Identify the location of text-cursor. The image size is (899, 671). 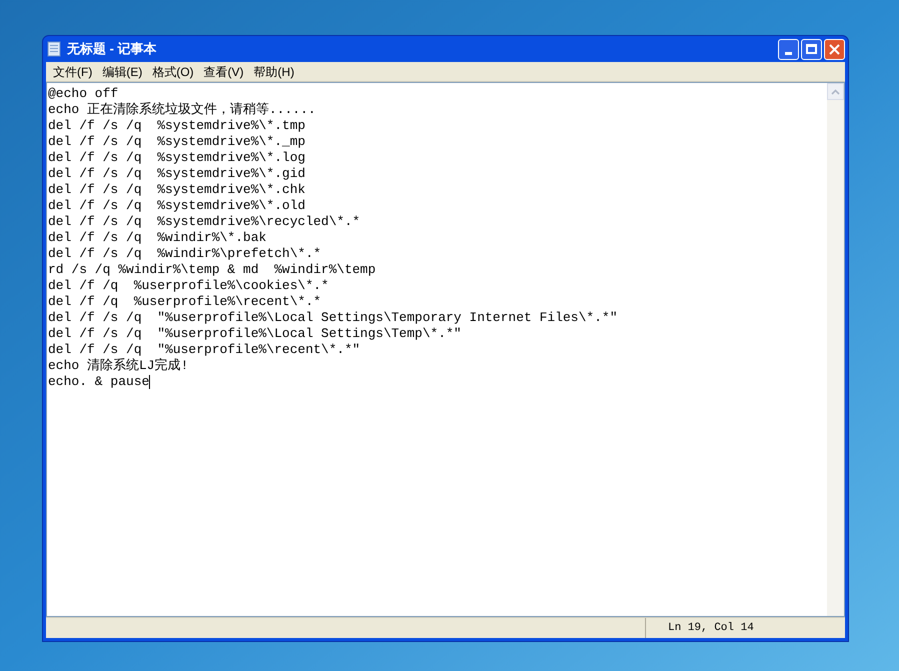
(149, 382).